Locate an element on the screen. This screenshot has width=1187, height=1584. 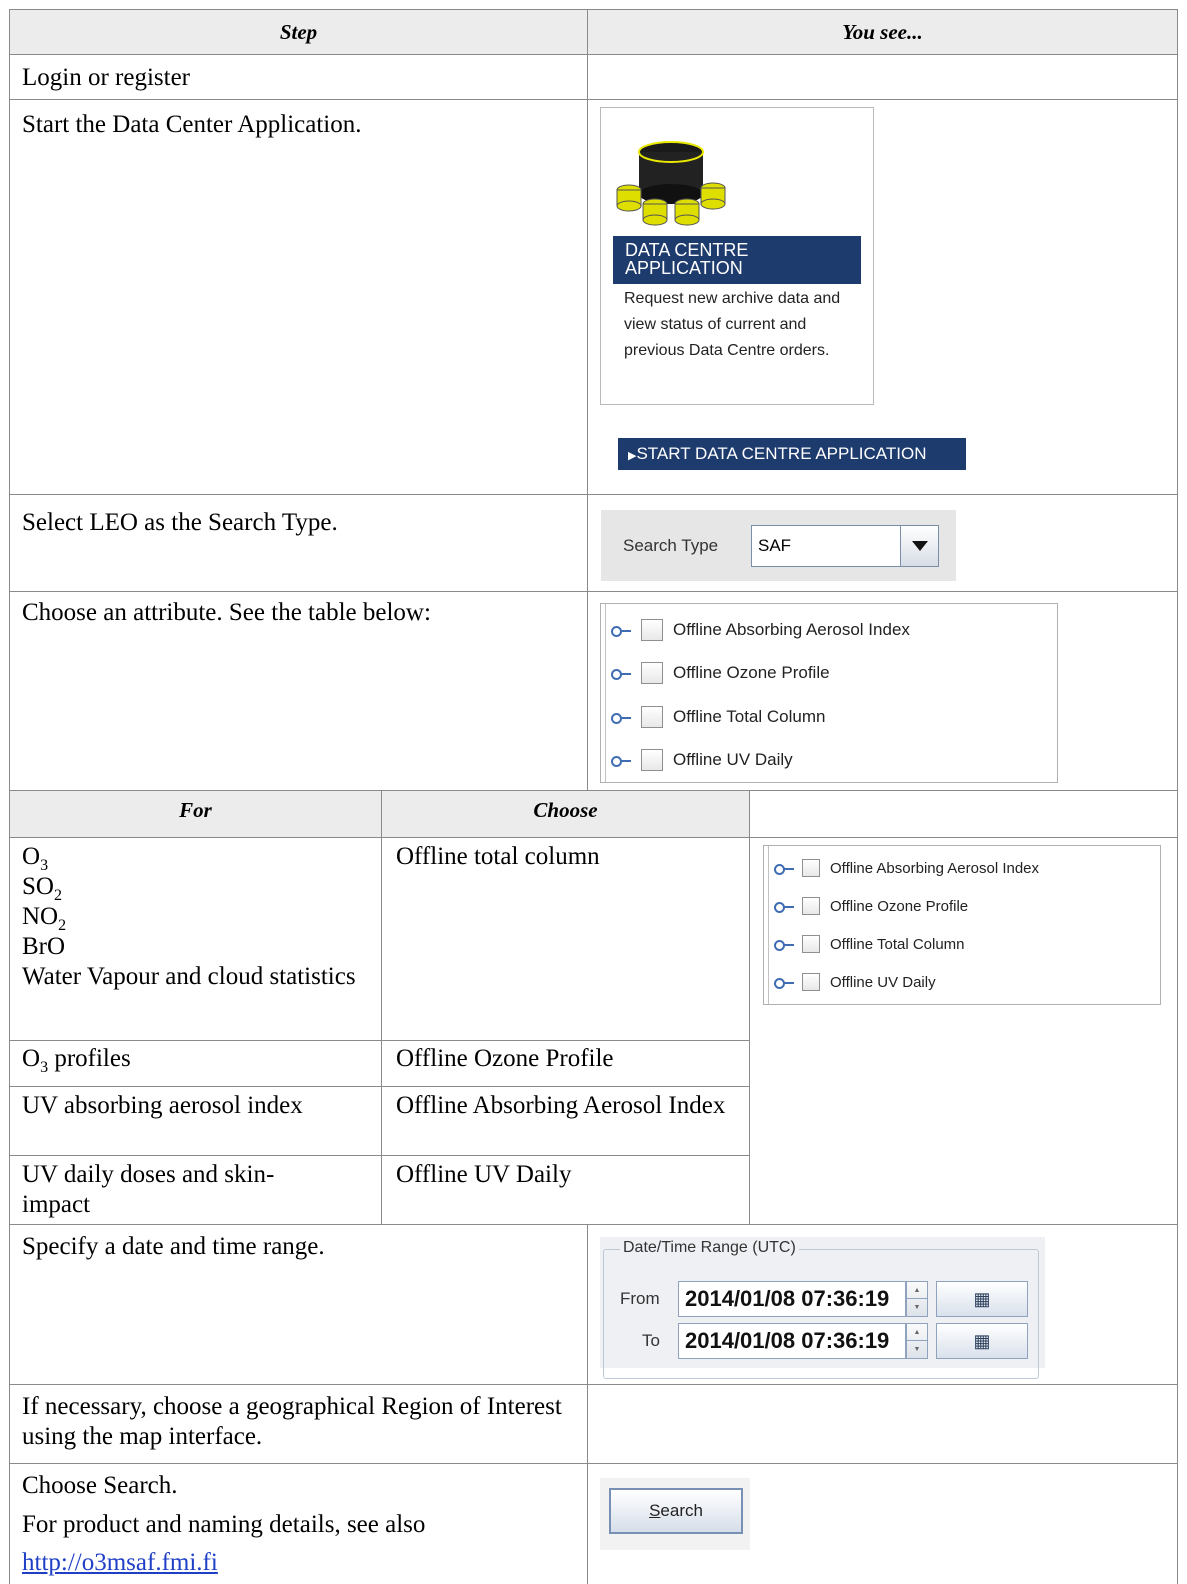
from-calendar-button: ▦ is located at coordinates (982, 1299).